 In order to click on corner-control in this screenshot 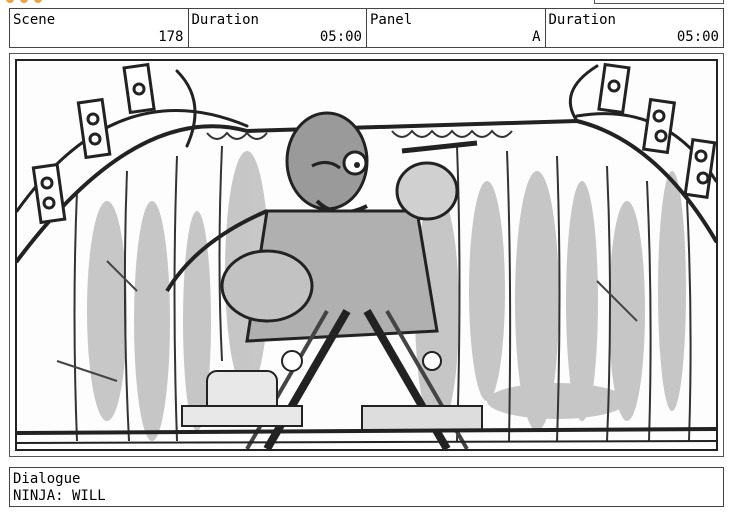, I will do `click(659, 2)`.